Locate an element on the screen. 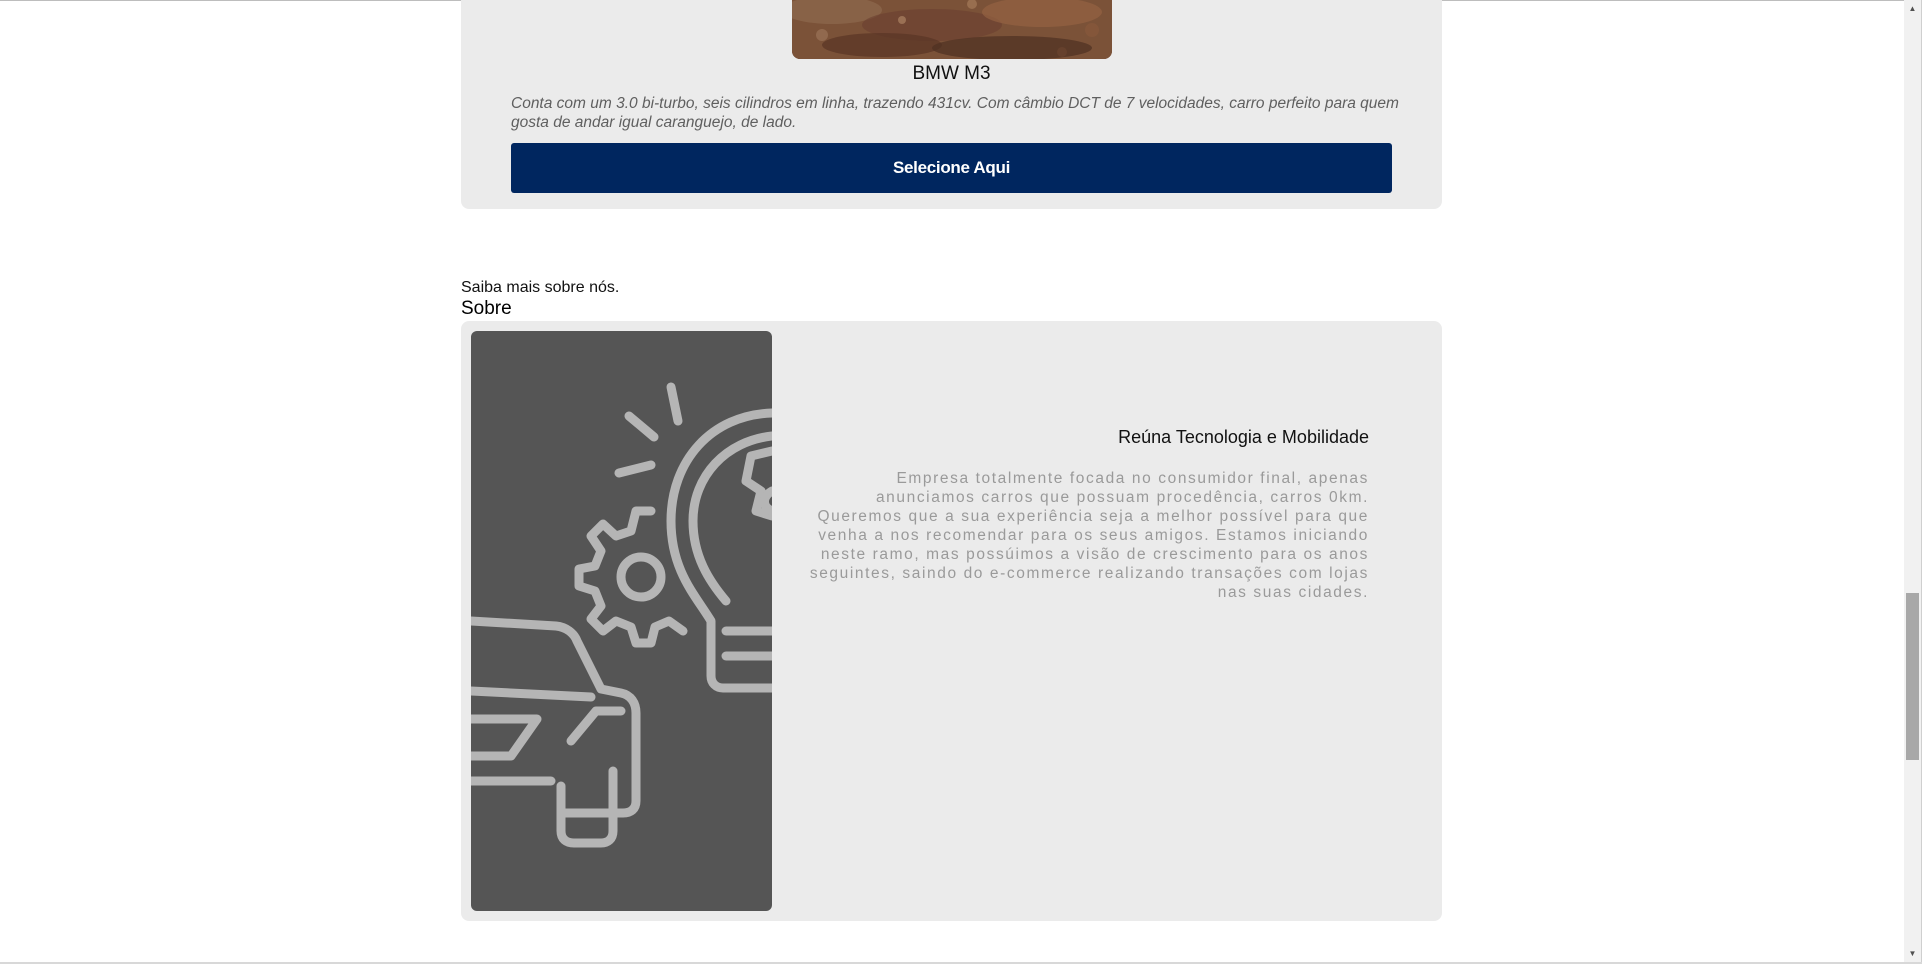 Image resolution: width=1922 pixels, height=964 pixels. scroll-up-arrow-icon: ▲ is located at coordinates (1912, 8).